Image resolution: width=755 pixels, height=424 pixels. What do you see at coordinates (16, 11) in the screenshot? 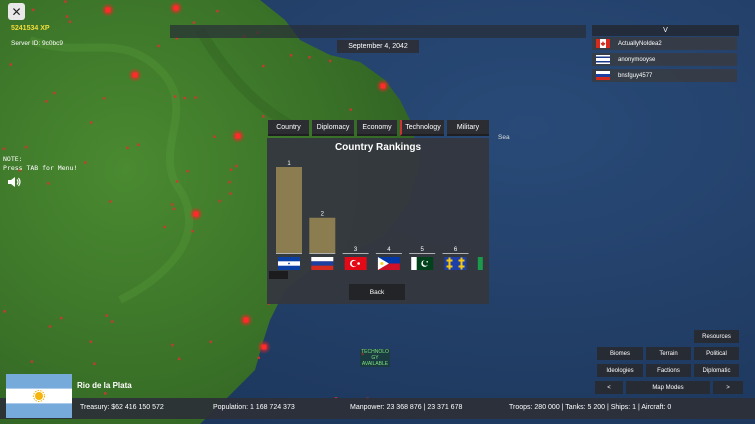
I see `close-button: ✕` at bounding box center [16, 11].